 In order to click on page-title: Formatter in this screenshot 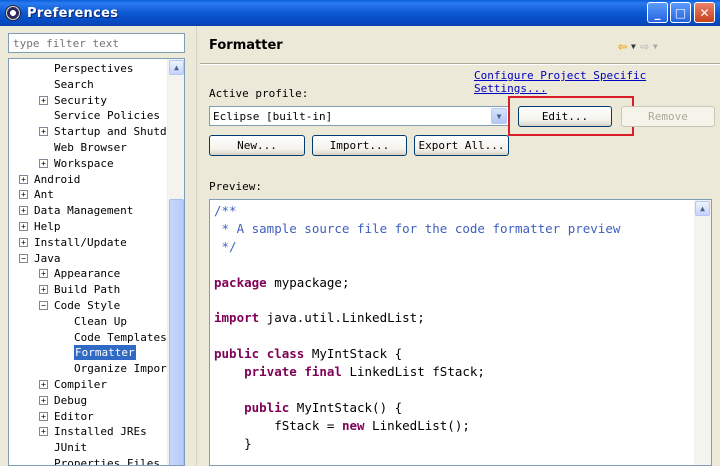, I will do `click(246, 45)`.